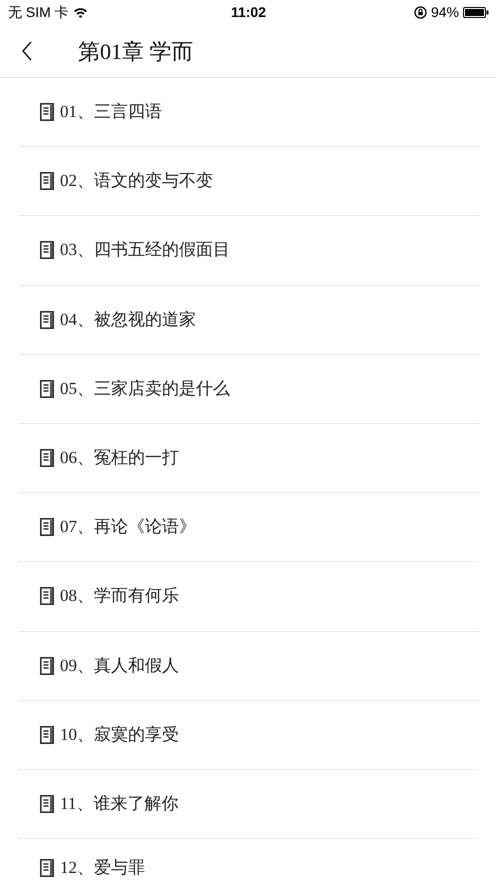 This screenshot has width=497, height=883. Describe the element at coordinates (248, 459) in the screenshot. I see `chapter-item: 06、冤枉的一打` at that location.